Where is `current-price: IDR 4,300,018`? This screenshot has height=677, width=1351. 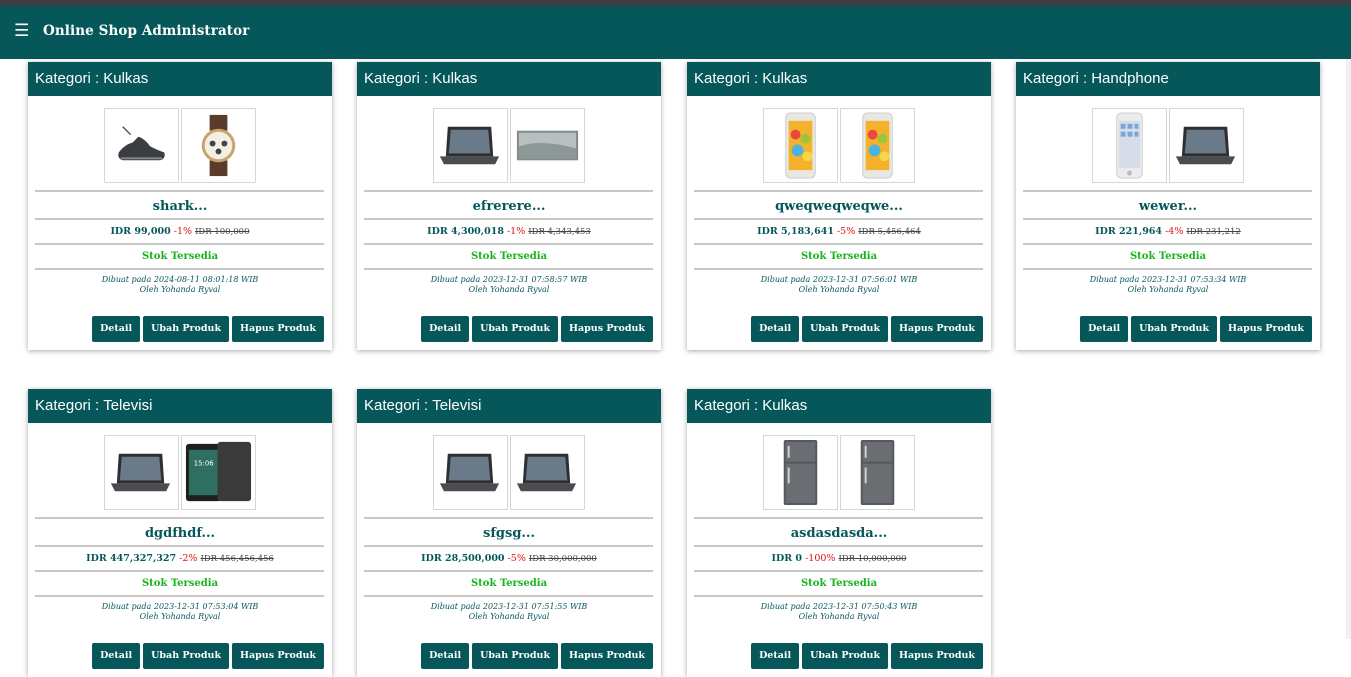
current-price: IDR 4,300,018 is located at coordinates (465, 231).